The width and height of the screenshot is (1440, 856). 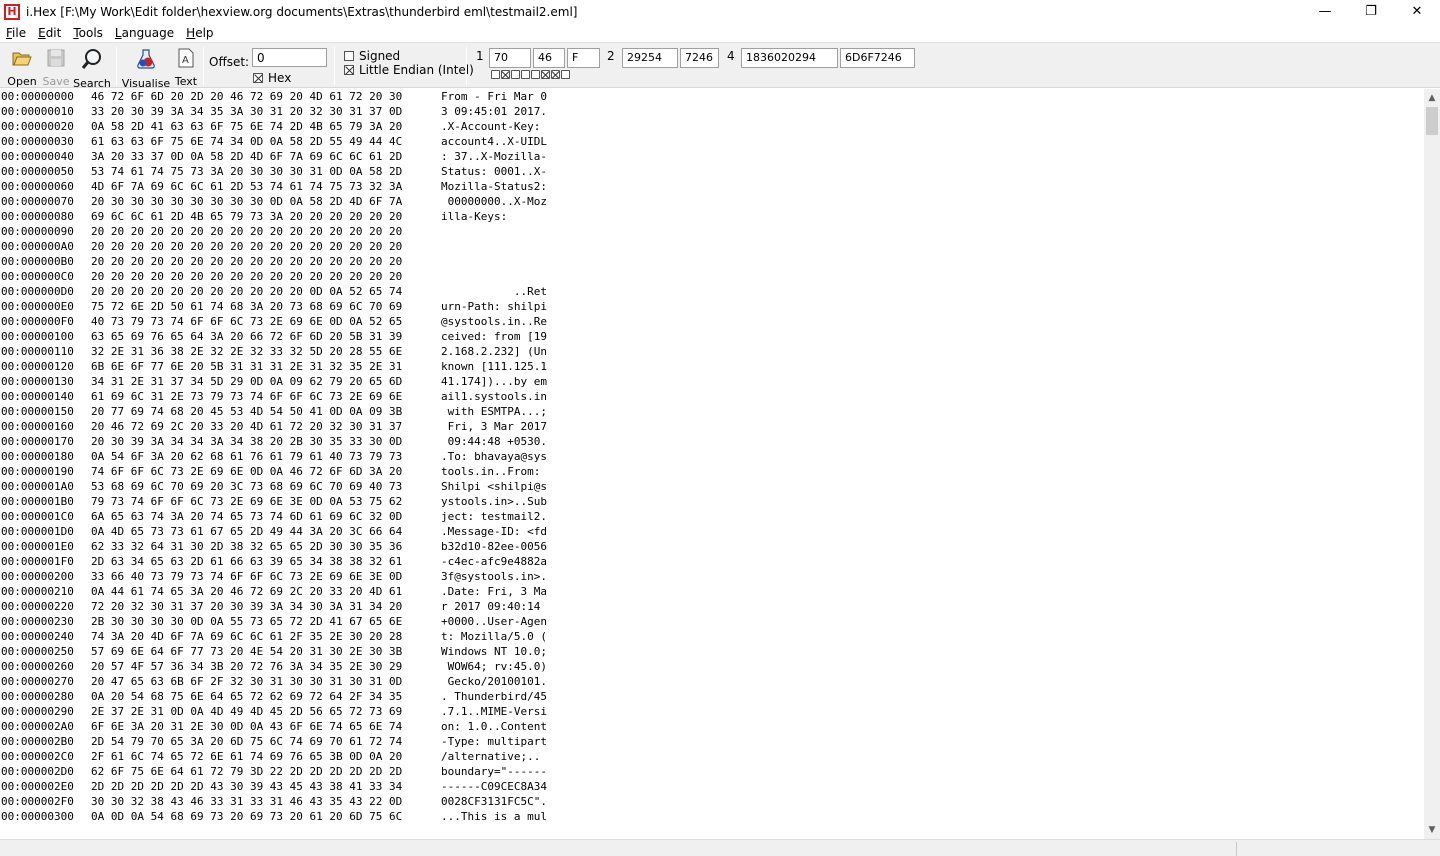 What do you see at coordinates (501, 786) in the screenshot?
I see `ascii-text-cell: ------C09CEC8A34` at bounding box center [501, 786].